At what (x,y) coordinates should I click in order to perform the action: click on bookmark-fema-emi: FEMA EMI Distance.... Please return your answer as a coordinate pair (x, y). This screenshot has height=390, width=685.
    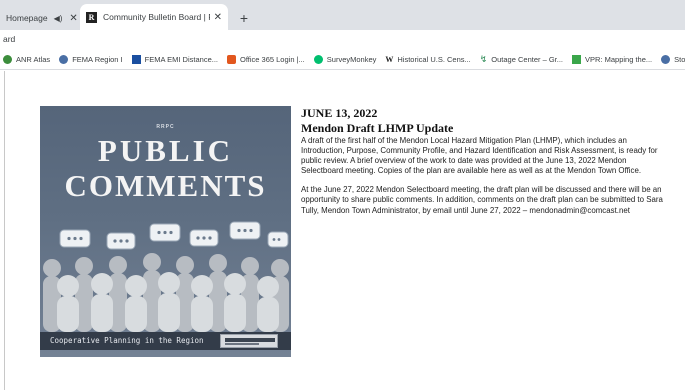
    Looking at the image, I should click on (174, 59).